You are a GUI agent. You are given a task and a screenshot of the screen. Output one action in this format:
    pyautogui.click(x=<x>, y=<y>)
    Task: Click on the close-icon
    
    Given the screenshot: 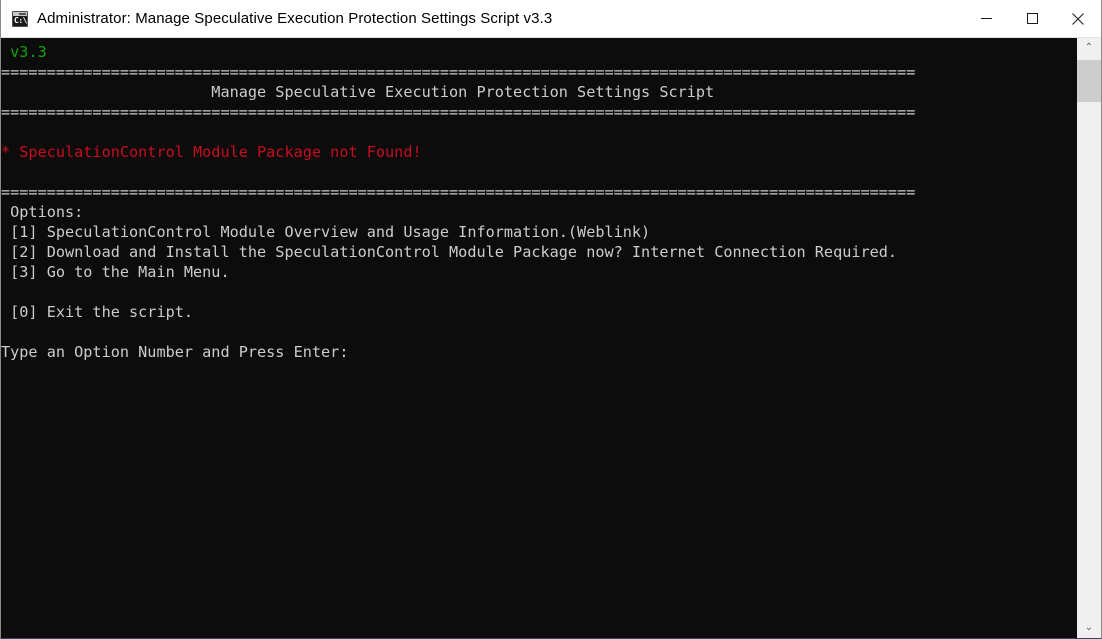 What is the action you would take?
    pyautogui.click(x=1078, y=18)
    